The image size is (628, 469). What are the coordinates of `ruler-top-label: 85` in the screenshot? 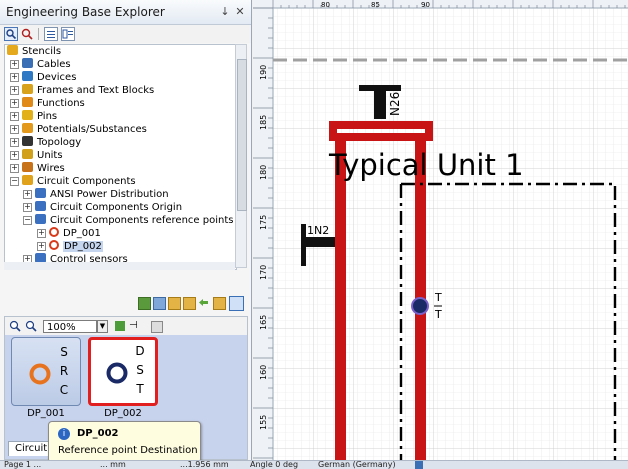 It's located at (375, 5).